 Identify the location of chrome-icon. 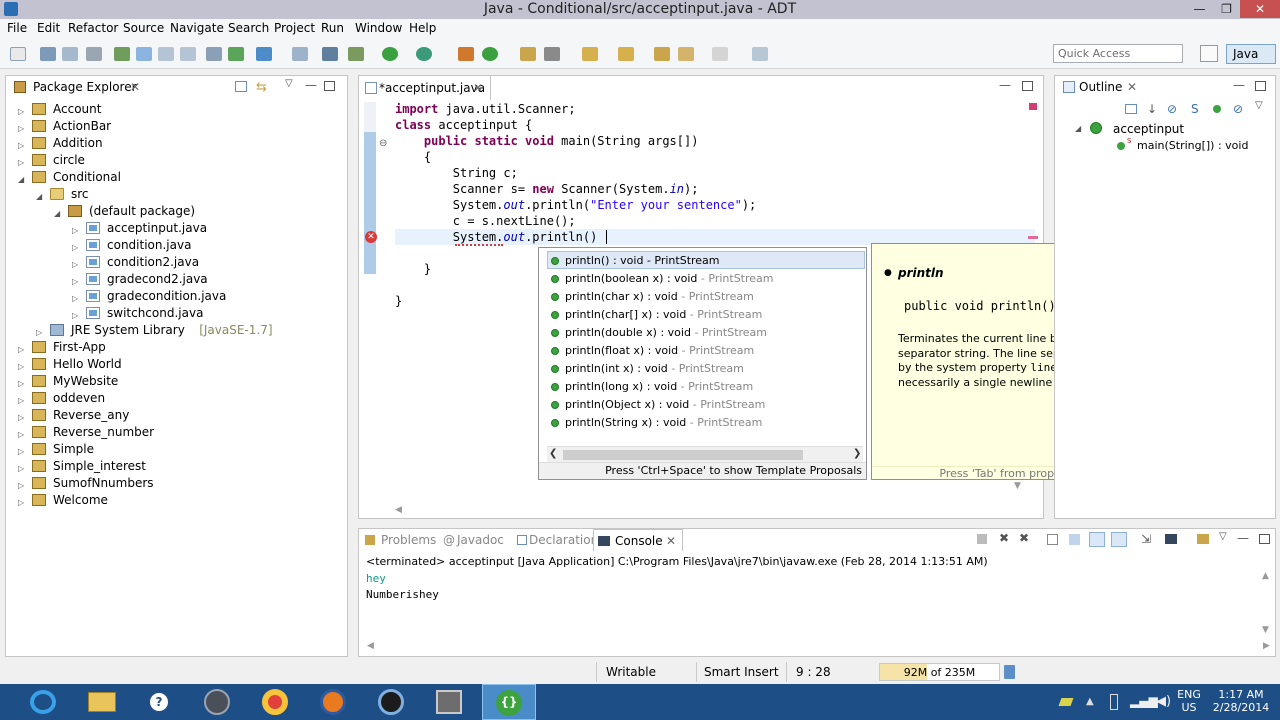
(275, 702).